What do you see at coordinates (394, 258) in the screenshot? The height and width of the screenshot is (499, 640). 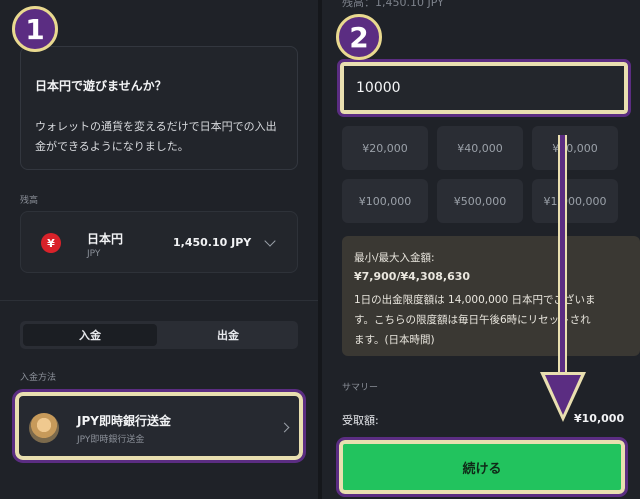 I see `info-title: 最小/最大入金額:` at bounding box center [394, 258].